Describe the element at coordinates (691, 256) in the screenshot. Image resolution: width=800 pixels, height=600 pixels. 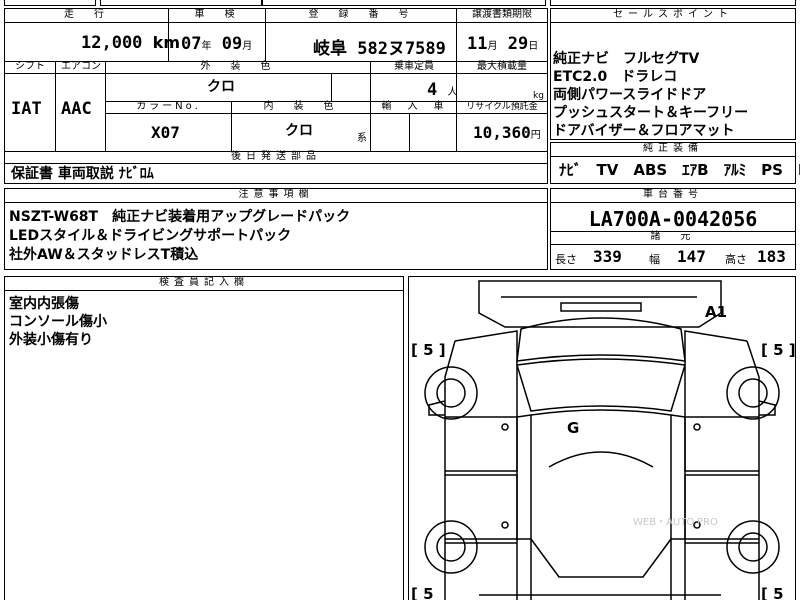
I see `spec-width-value: 147` at that location.